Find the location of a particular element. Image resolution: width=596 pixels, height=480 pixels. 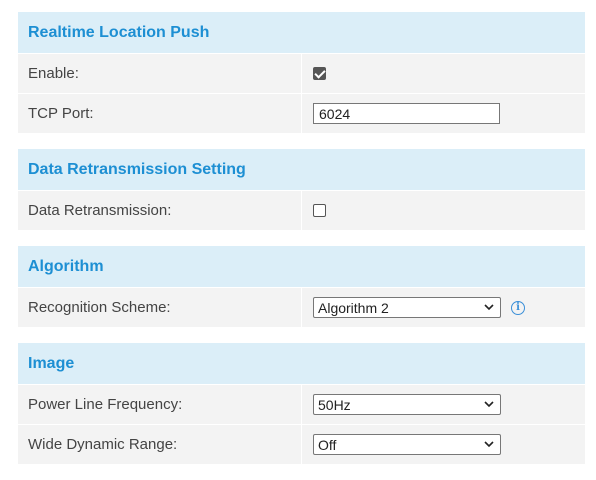

settings-row-wide-dynamic-range: Wide Dynamic Range: Off is located at coordinates (301, 444).